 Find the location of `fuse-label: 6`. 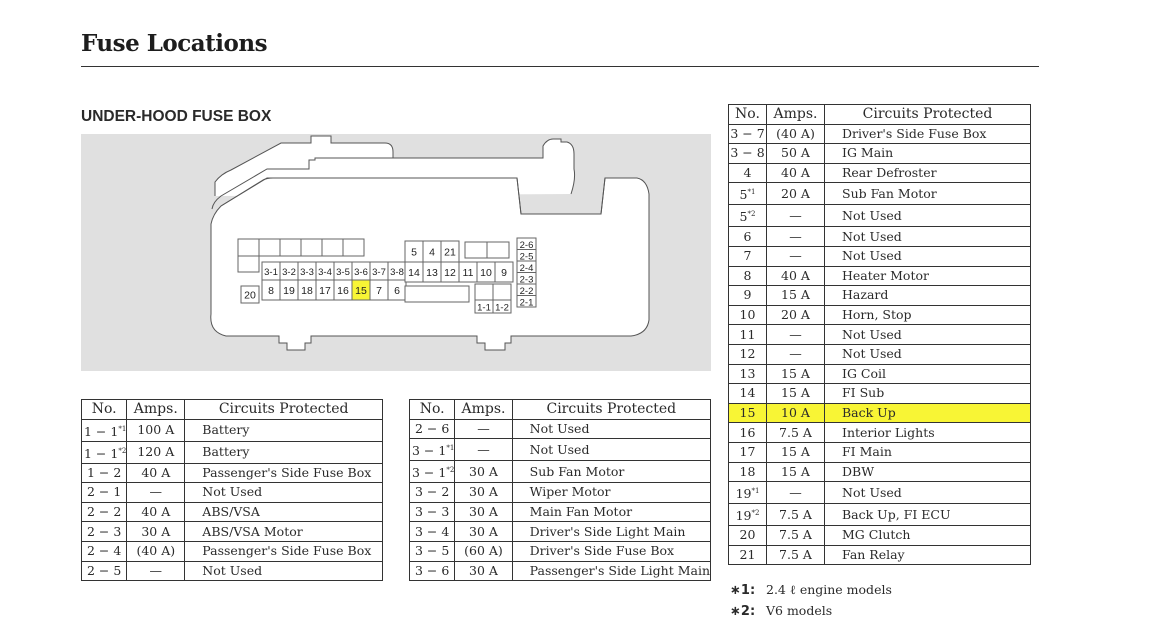

fuse-label: 6 is located at coordinates (397, 291).